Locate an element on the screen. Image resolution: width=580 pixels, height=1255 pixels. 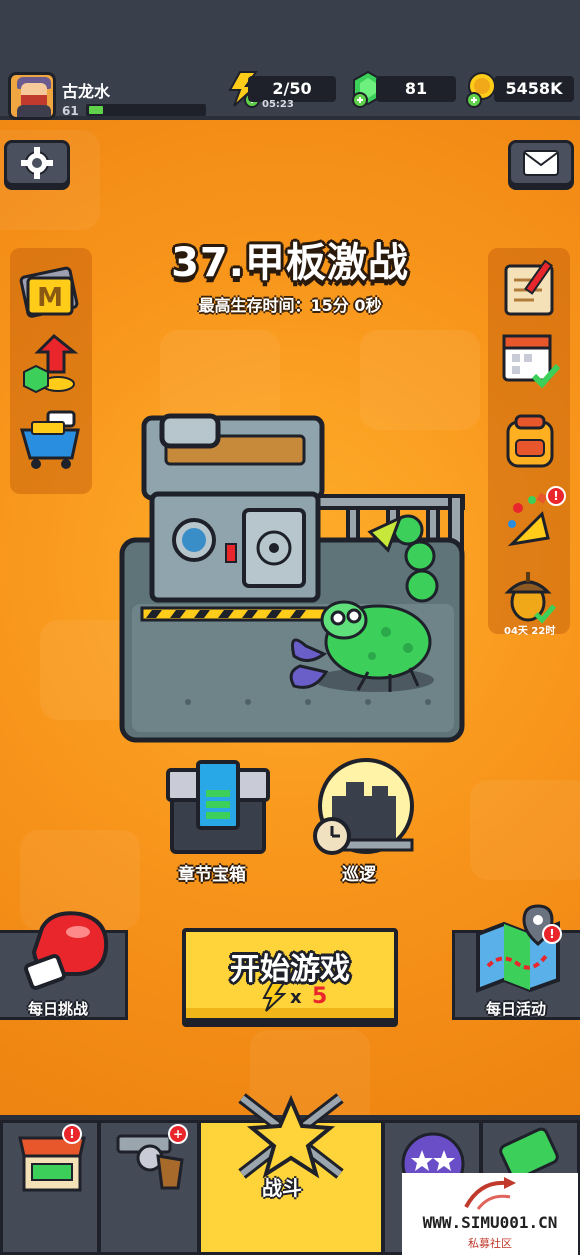
talent-orb-icon is located at coordinates (433, 1155).